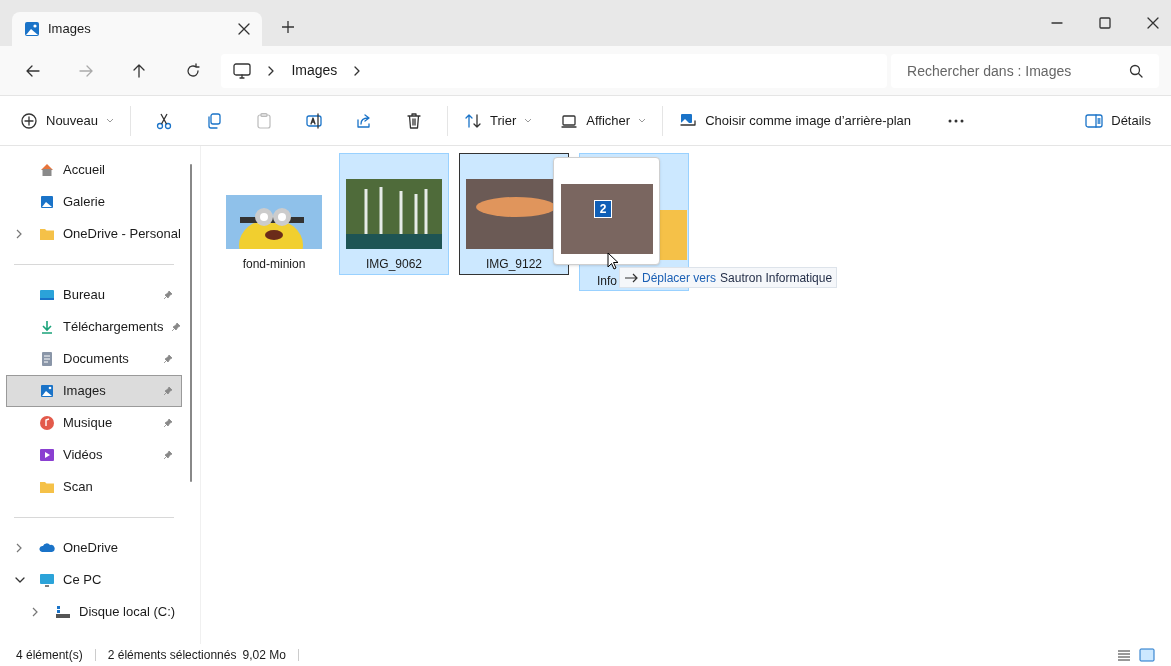  I want to click on tab-label: Images, so click(70, 29).